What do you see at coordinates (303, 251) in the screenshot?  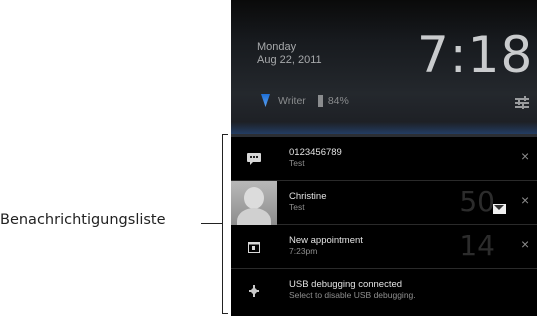 I see `notification-subtitle: 7:23pm` at bounding box center [303, 251].